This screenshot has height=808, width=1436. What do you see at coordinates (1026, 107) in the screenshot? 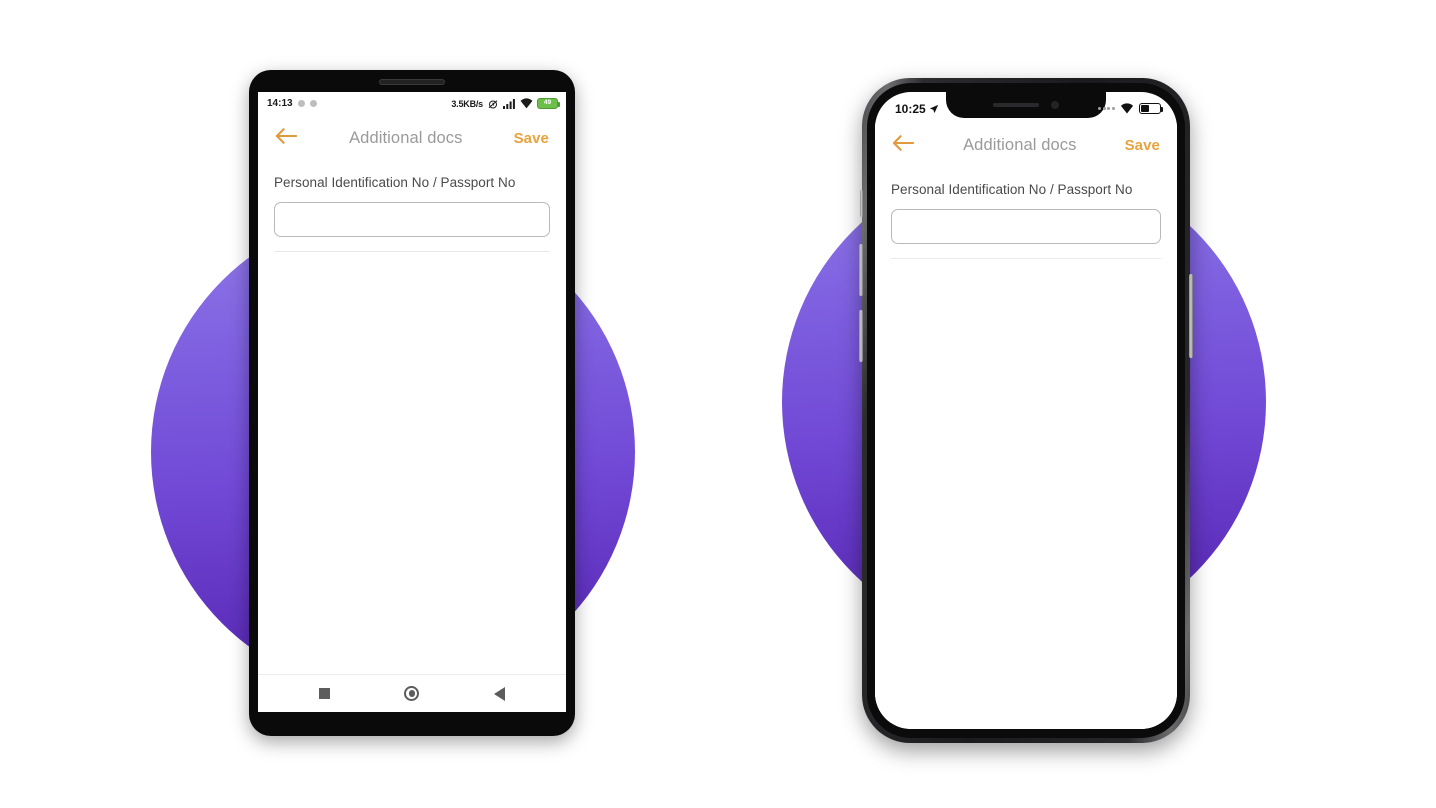
I see `iphone-status-bar: 10:25` at bounding box center [1026, 107].